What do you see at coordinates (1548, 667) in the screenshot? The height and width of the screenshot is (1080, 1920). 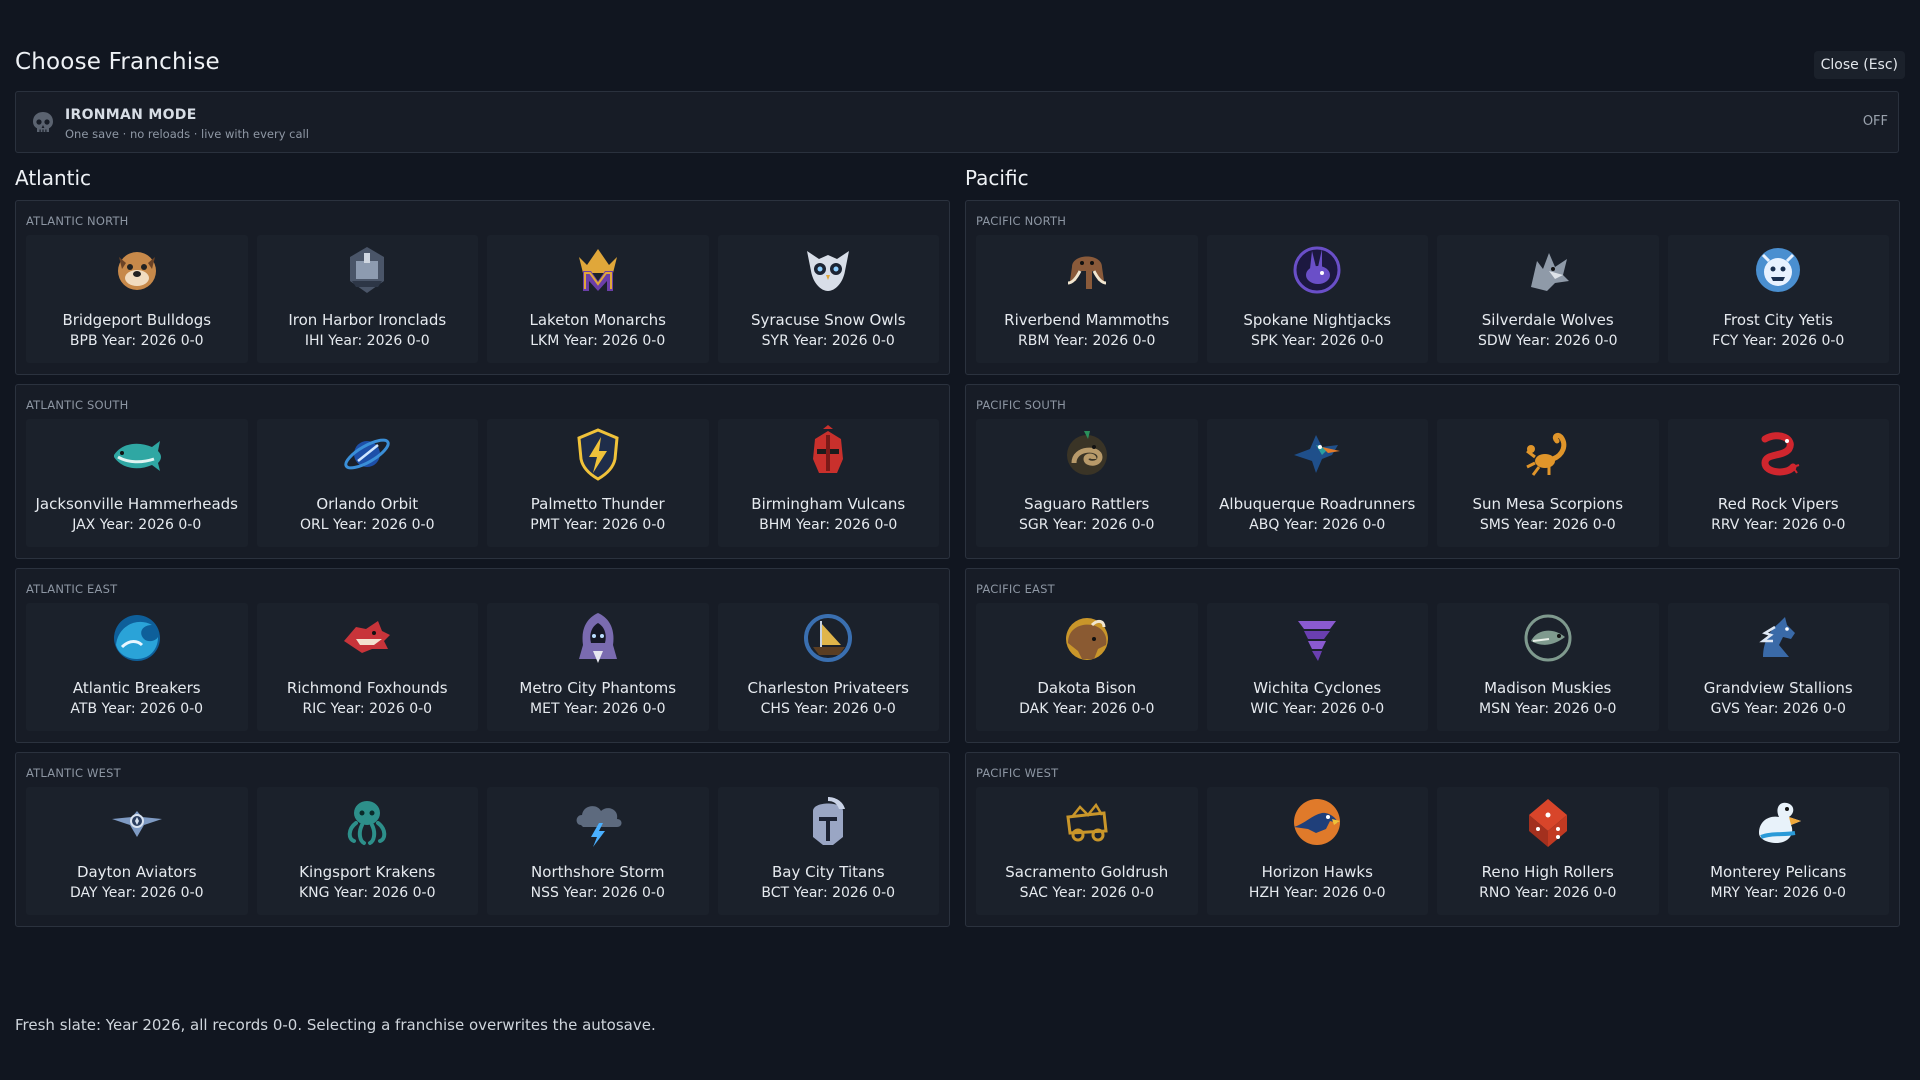 I see `team-card: Madison Muskies MSN Year: 2026 0-0` at bounding box center [1548, 667].